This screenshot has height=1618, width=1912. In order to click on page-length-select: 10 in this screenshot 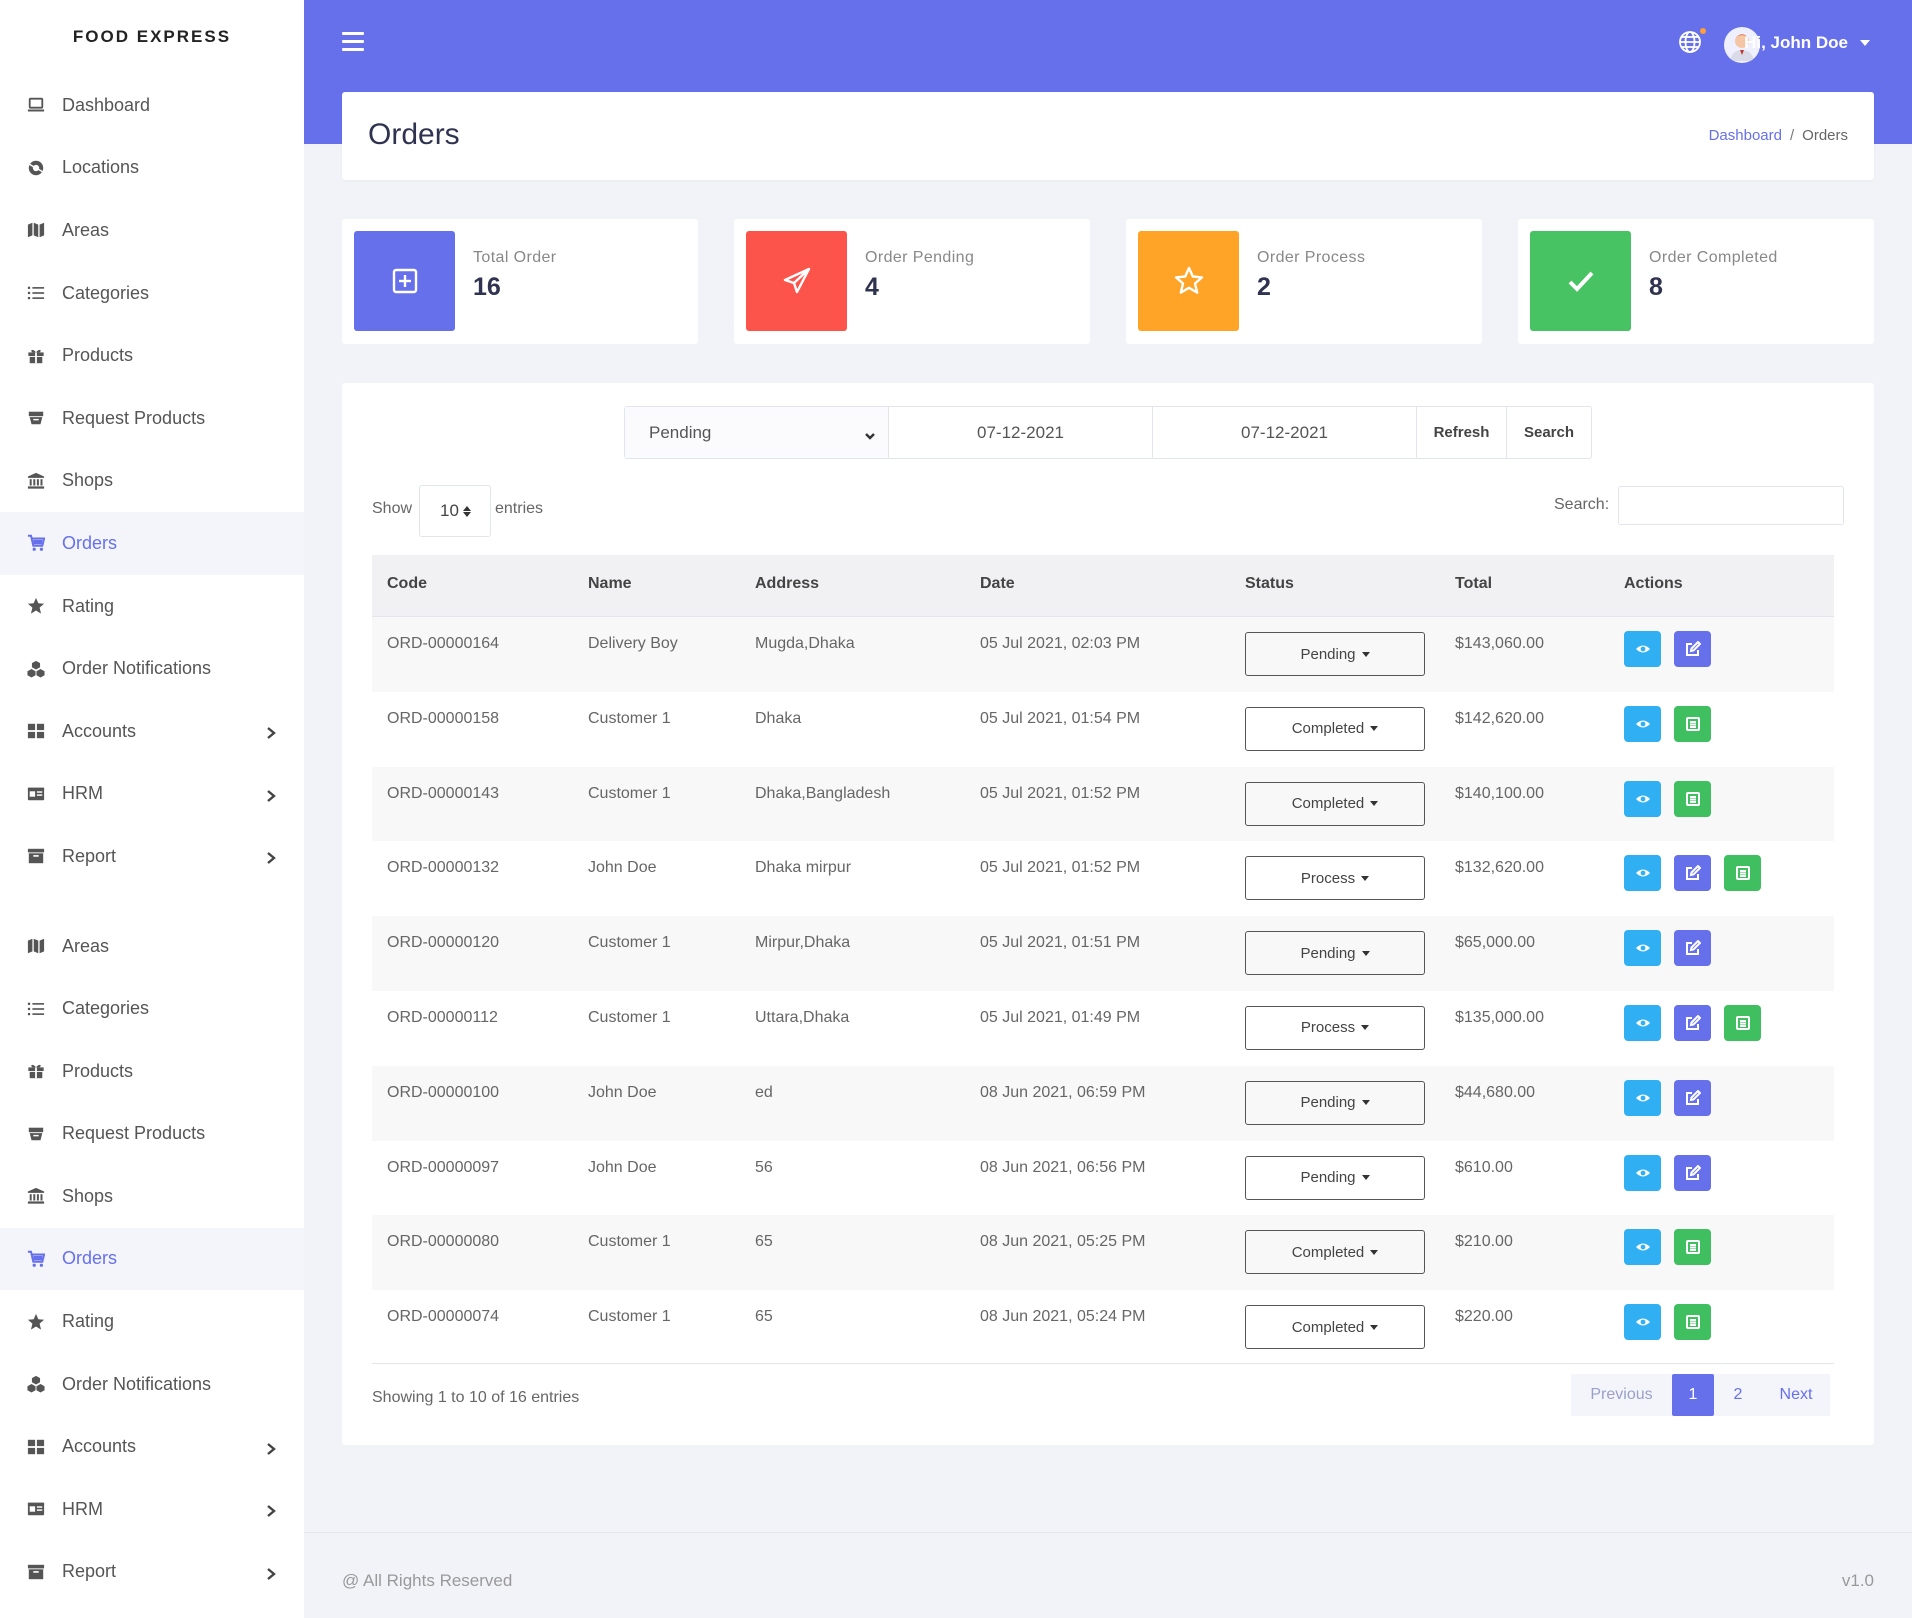, I will do `click(455, 511)`.